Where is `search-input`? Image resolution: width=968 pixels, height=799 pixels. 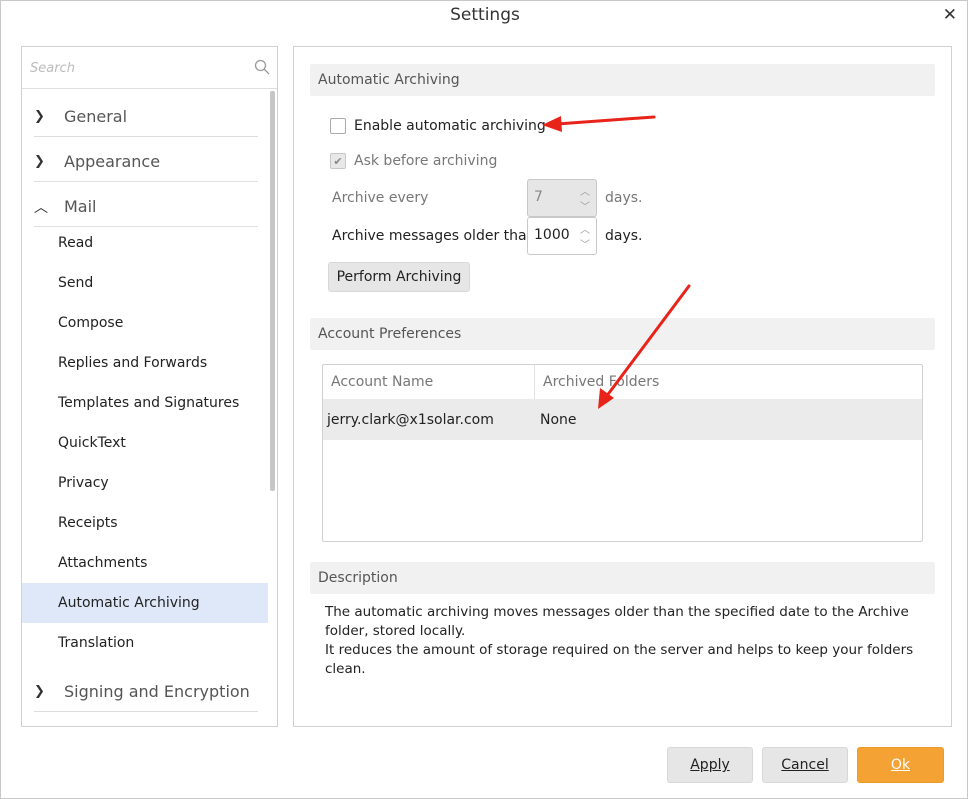 search-input is located at coordinates (140, 68).